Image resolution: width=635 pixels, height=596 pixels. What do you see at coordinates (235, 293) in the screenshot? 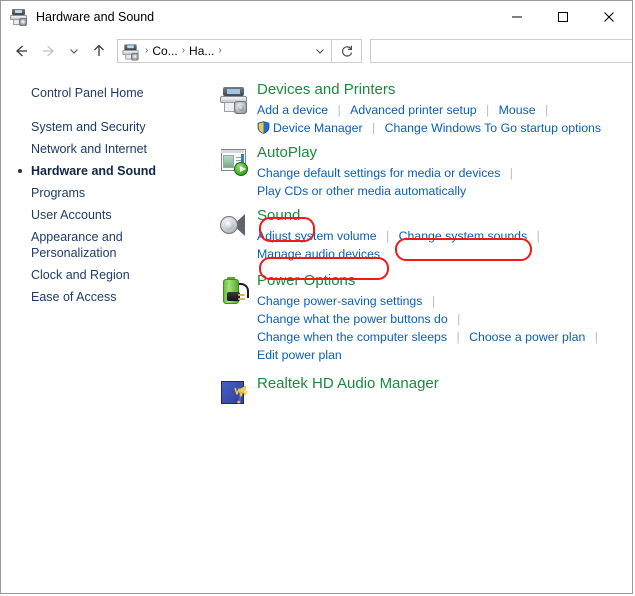
I see `power-battery-icon` at bounding box center [235, 293].